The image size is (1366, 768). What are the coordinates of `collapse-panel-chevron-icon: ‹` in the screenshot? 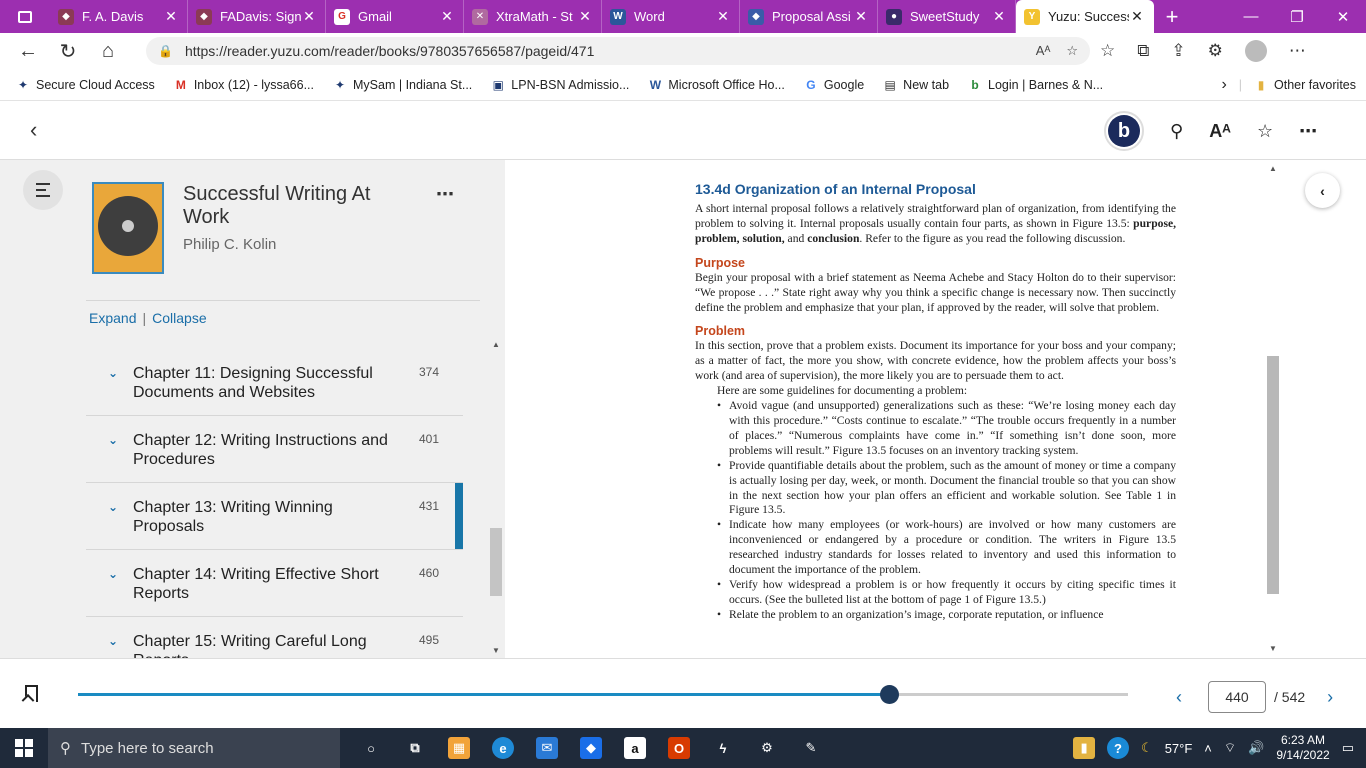 It's located at (1322, 190).